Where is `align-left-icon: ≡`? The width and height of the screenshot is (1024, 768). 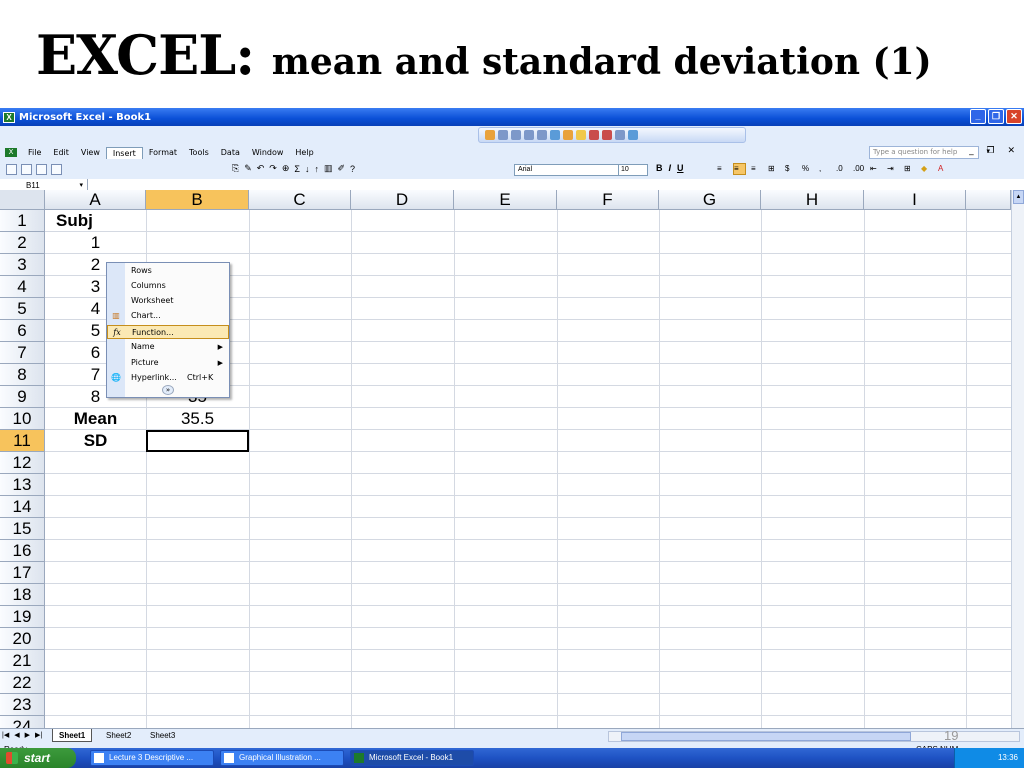
align-left-icon: ≡ is located at coordinates (722, 169).